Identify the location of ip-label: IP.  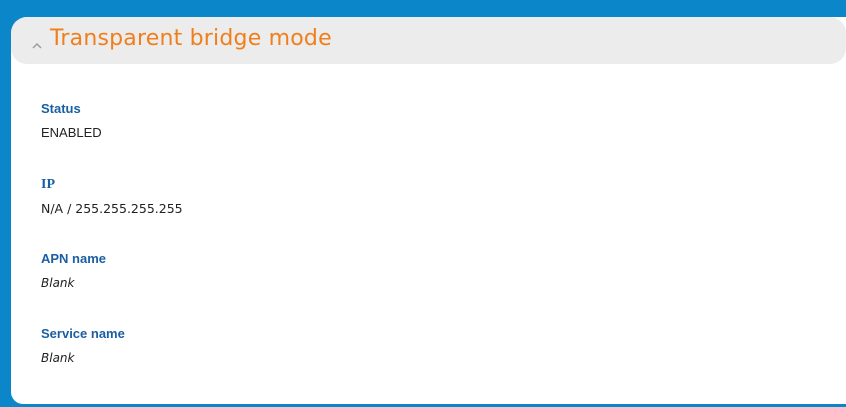
(48, 184).